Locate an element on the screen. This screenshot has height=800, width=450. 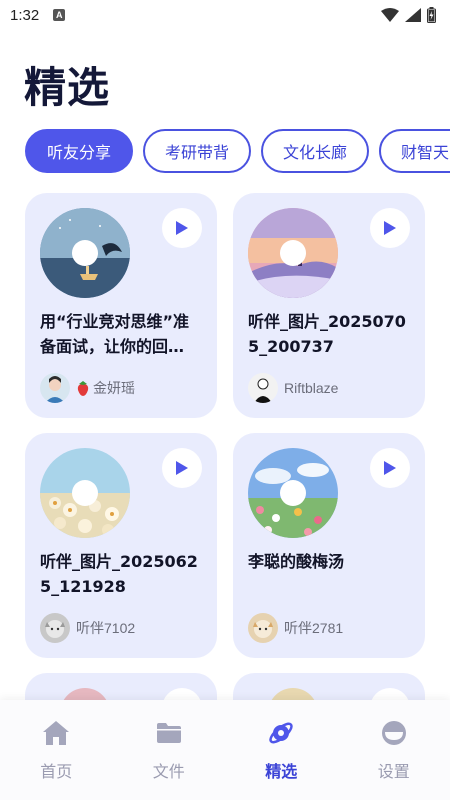
planet-icon is located at coordinates (281, 733).